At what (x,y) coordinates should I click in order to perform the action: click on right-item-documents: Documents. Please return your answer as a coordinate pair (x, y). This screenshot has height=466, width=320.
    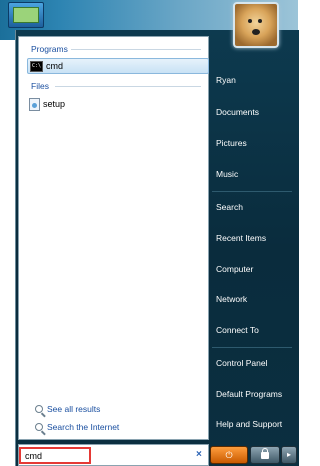
    Looking at the image, I should click on (237, 112).